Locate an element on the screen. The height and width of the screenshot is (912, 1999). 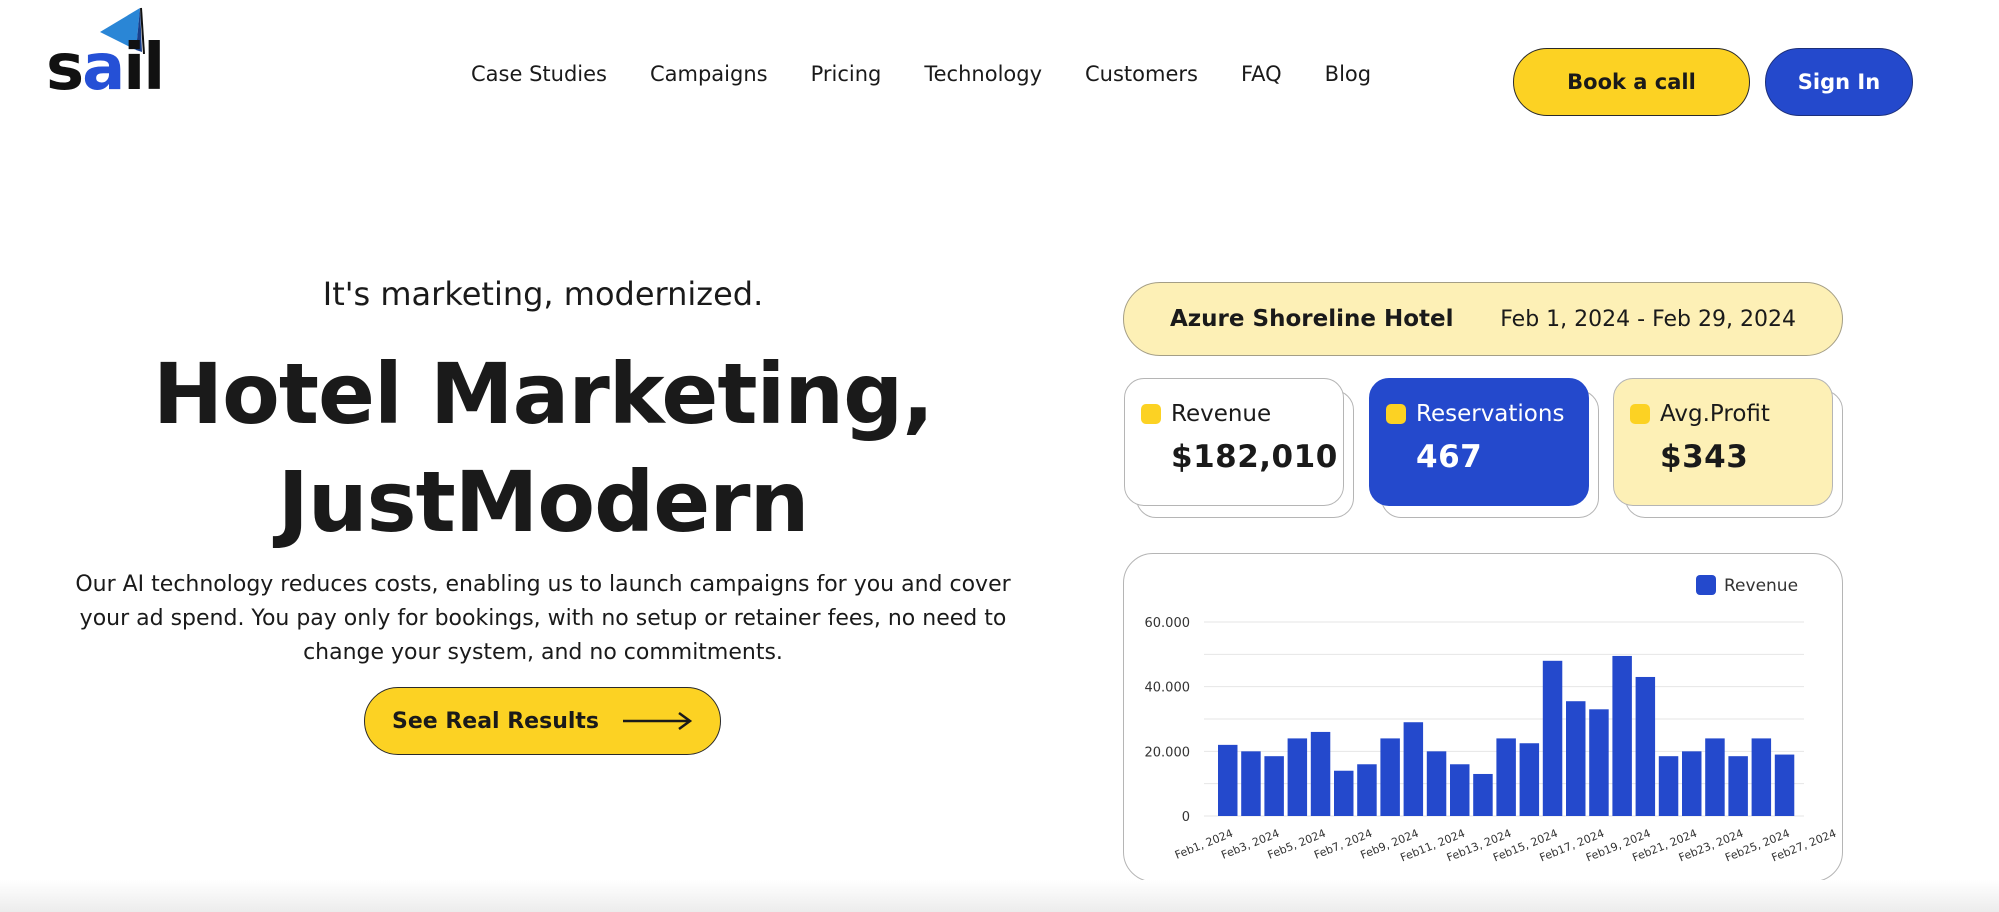
card-label: Revenue is located at coordinates (1221, 414).